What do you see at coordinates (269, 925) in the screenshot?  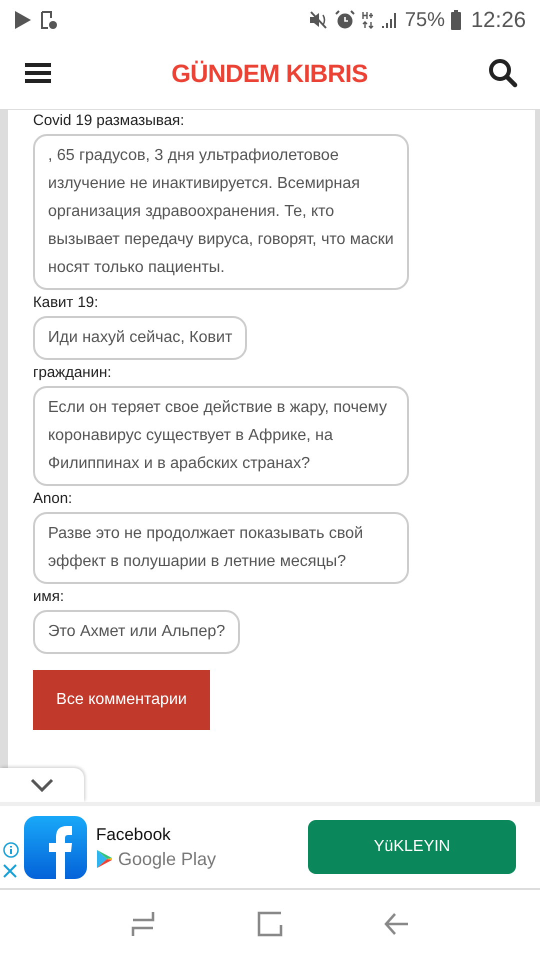 I see `home-button` at bounding box center [269, 925].